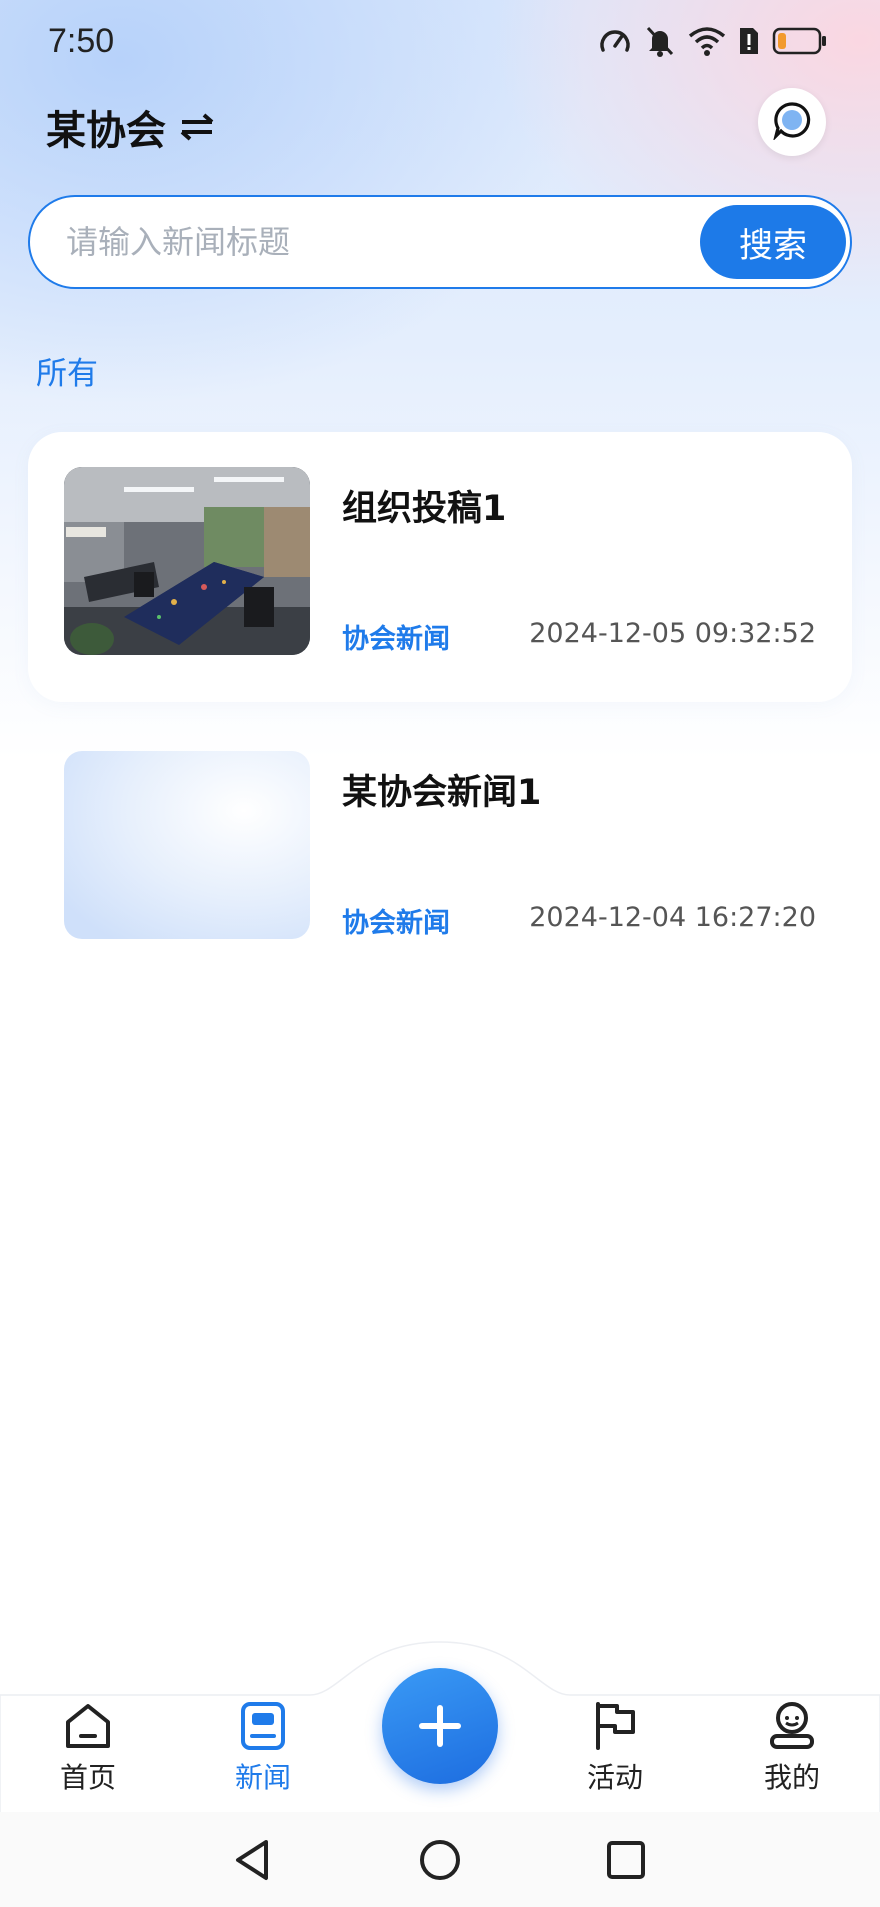  What do you see at coordinates (614, 1777) in the screenshot?
I see `nav-activity-label: 活动` at bounding box center [614, 1777].